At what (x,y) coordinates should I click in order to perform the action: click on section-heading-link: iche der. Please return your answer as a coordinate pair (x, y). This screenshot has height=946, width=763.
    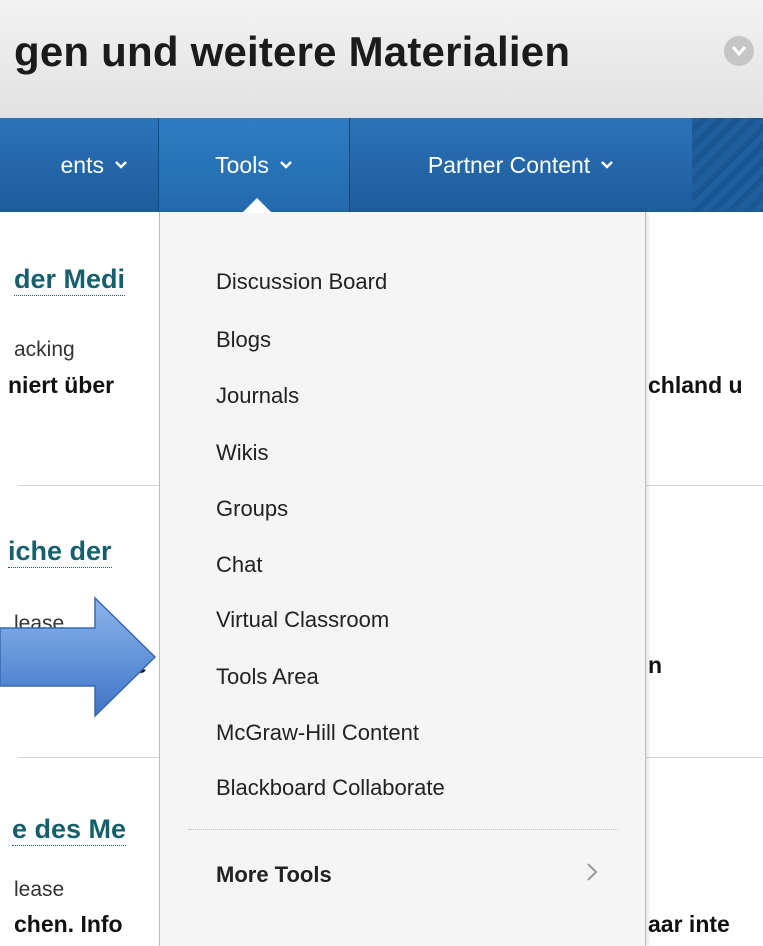
    Looking at the image, I should click on (60, 552).